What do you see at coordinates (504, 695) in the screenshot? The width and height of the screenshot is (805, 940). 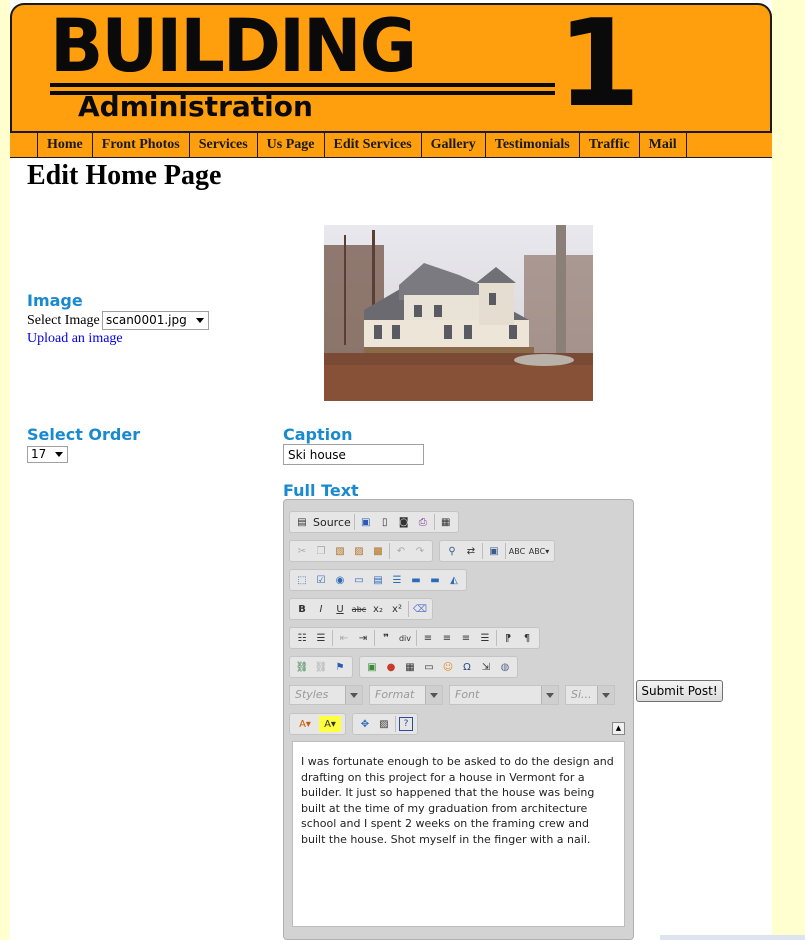 I see `font-dropdown: Font` at bounding box center [504, 695].